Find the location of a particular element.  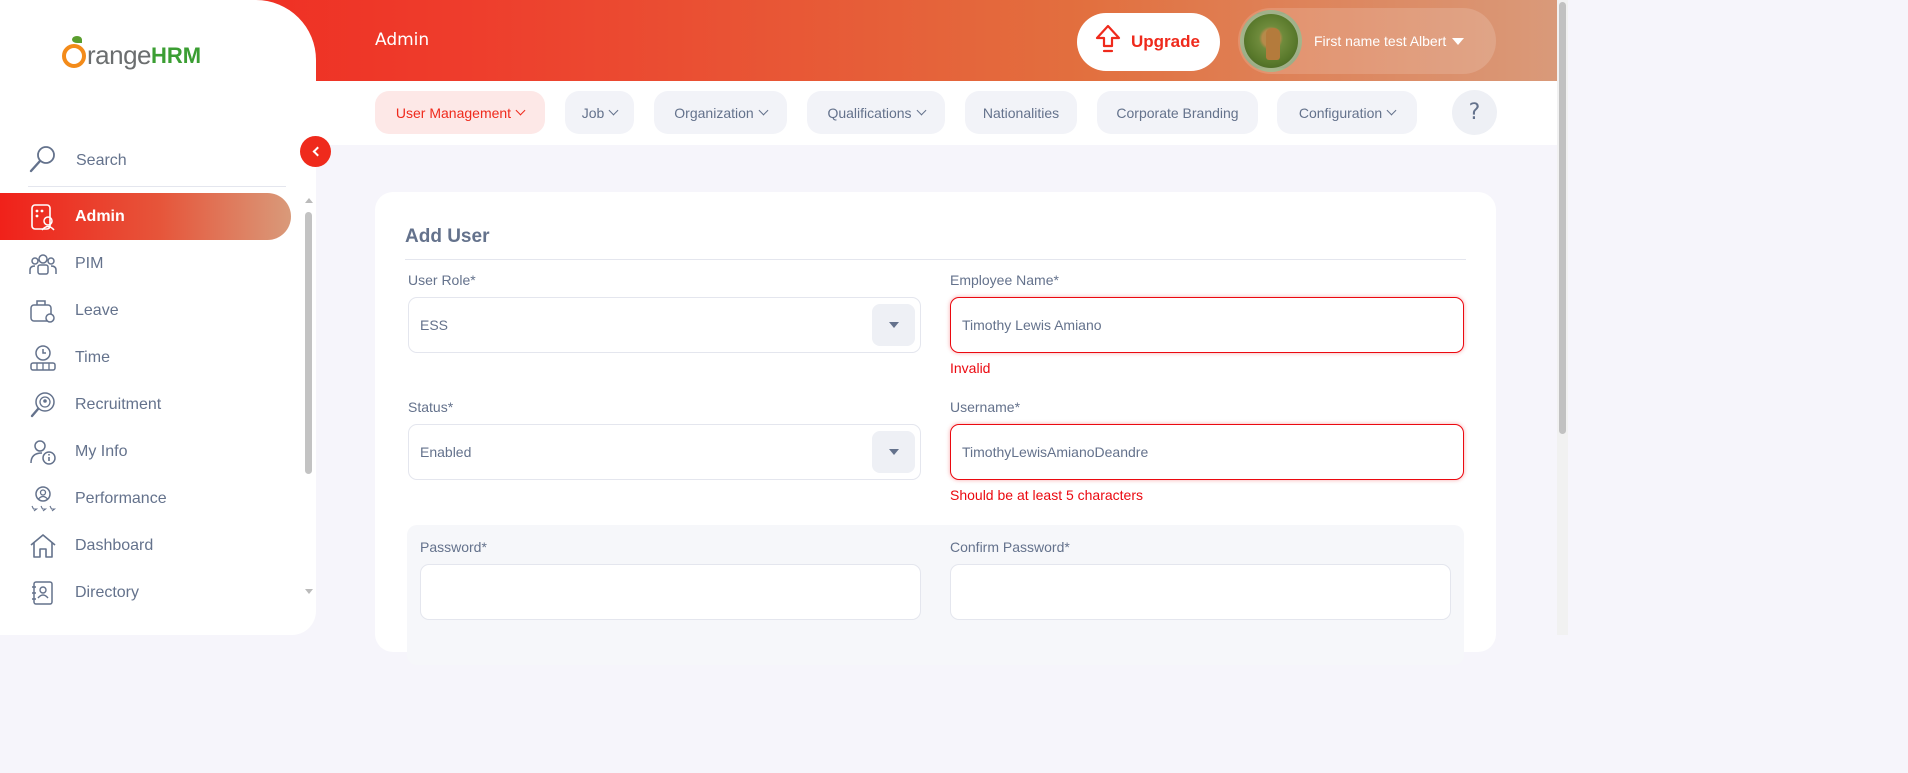

user-role-select: ESS is located at coordinates (664, 325).